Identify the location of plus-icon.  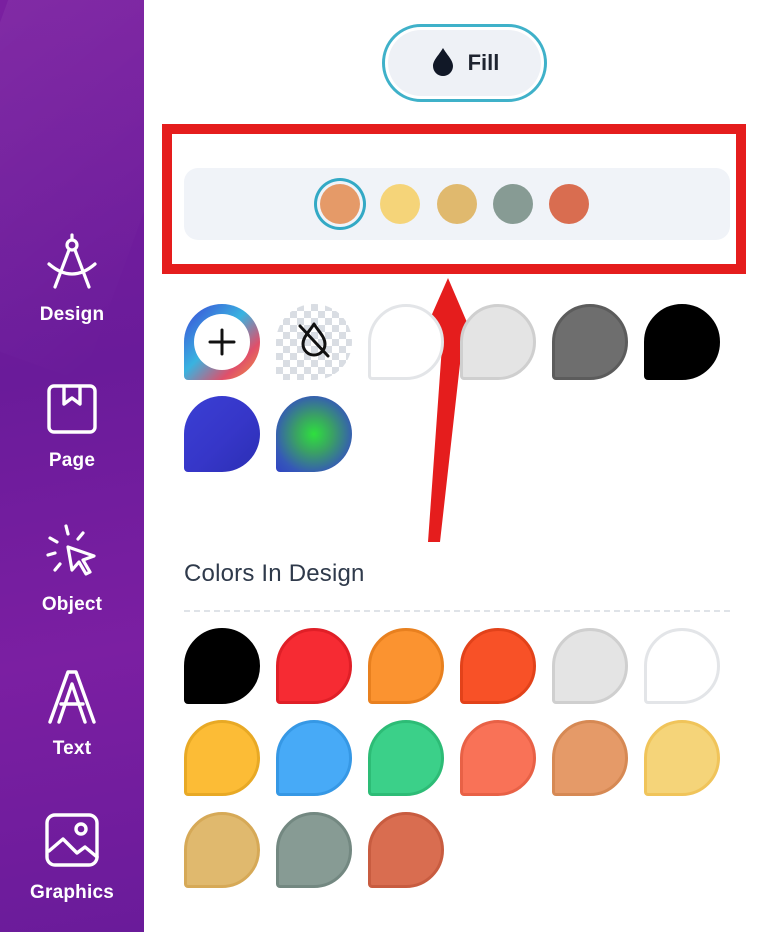
(222, 342).